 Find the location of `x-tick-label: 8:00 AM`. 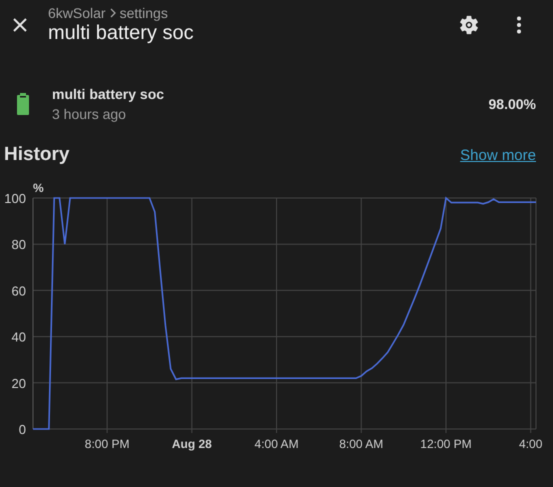

x-tick-label: 8:00 AM is located at coordinates (361, 444).